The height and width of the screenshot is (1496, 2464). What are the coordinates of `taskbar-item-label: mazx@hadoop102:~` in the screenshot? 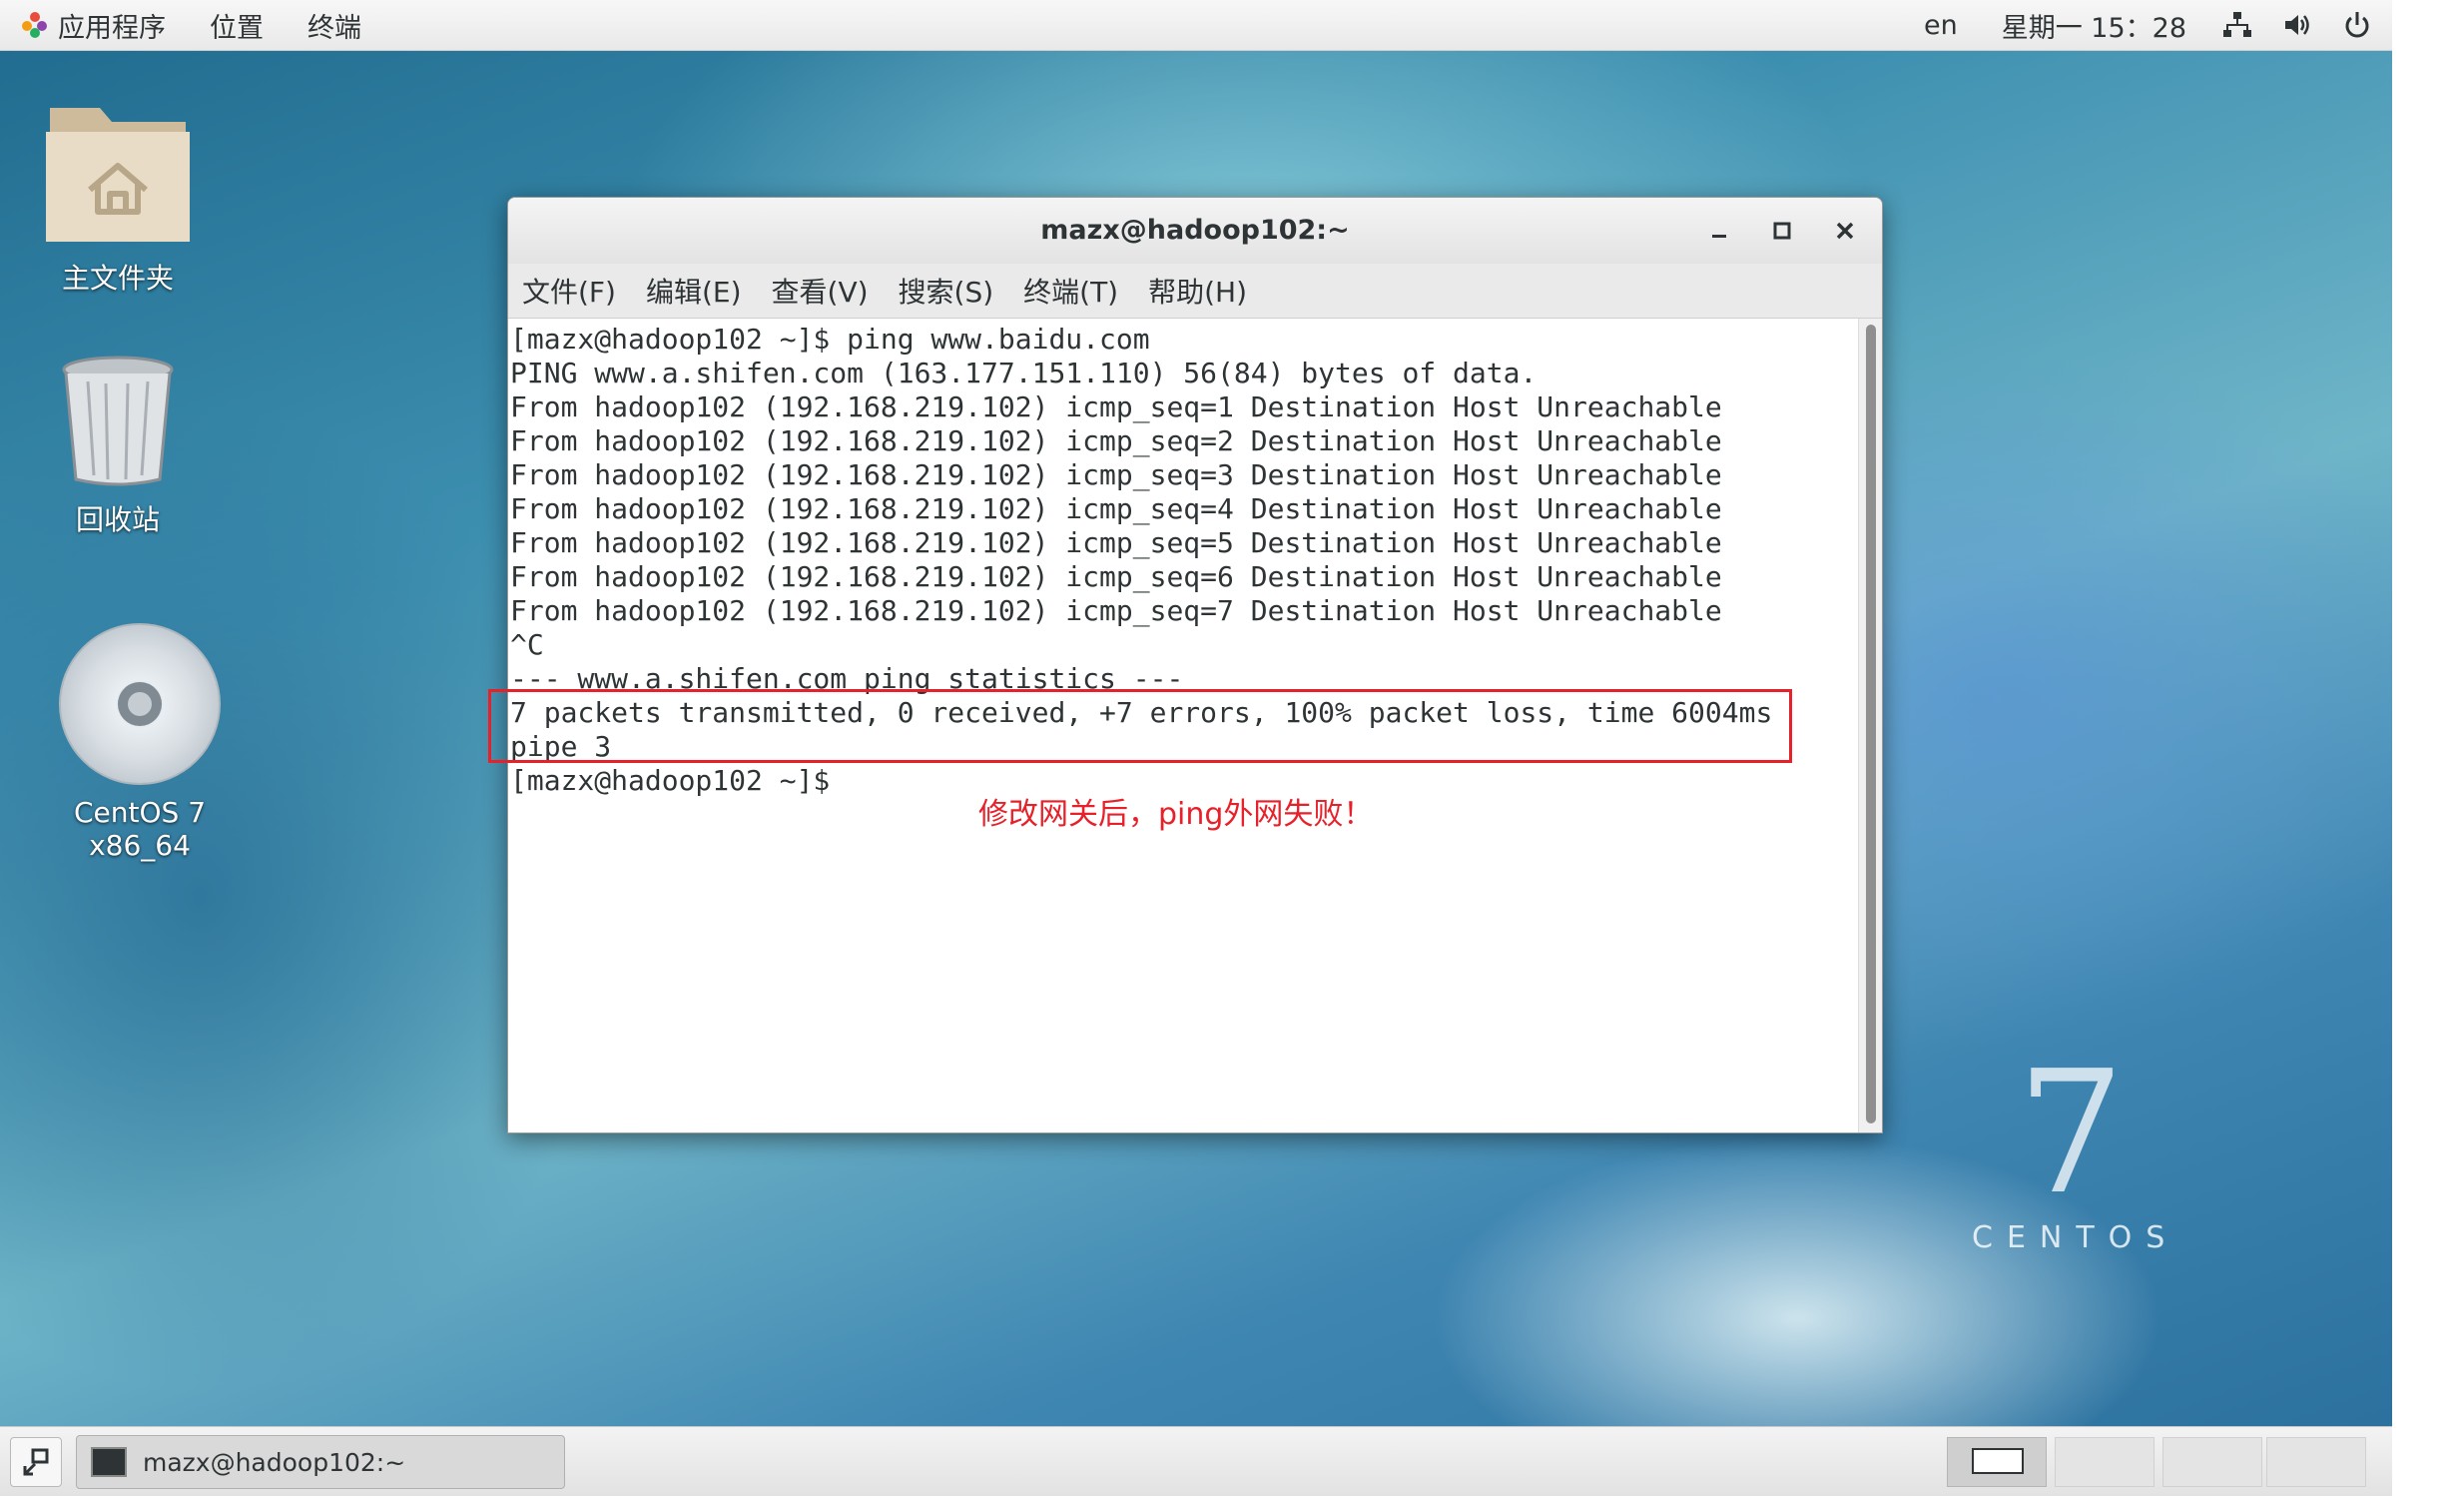 It's located at (274, 1462).